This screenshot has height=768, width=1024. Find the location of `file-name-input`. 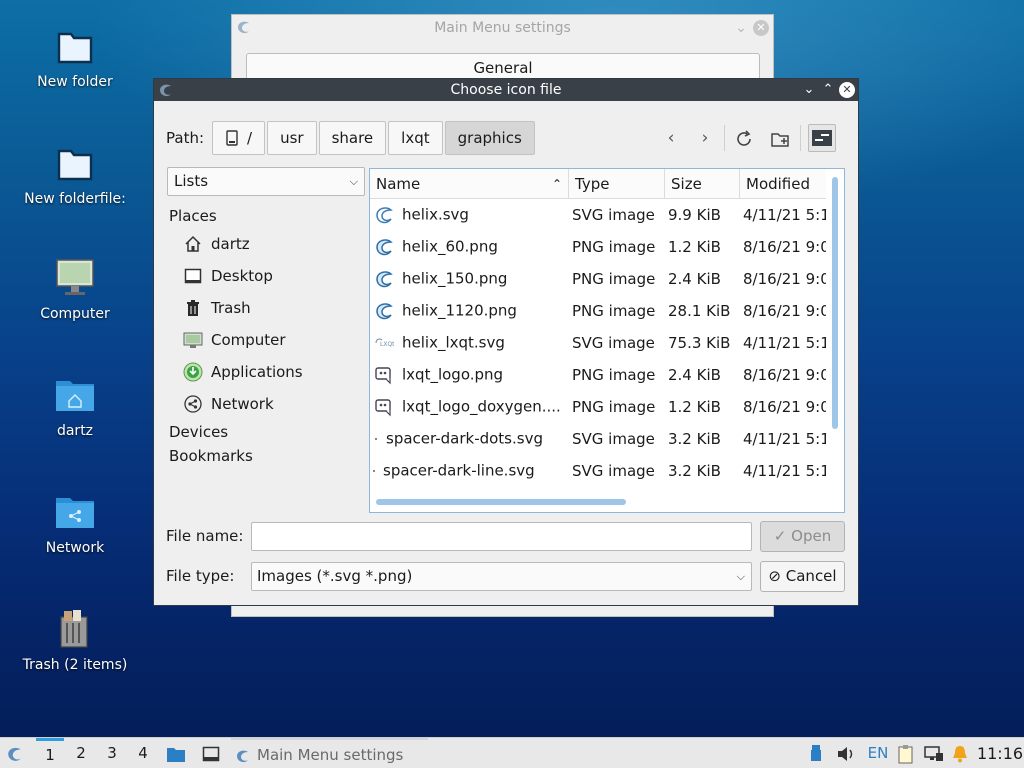

file-name-input is located at coordinates (501, 536).